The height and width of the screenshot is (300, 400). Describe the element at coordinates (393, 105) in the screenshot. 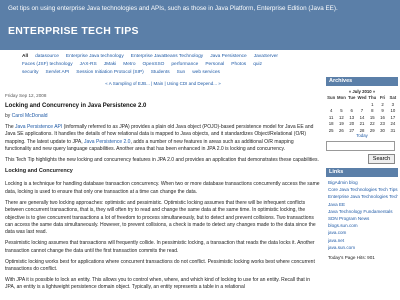

I see `calendar-day: 3` at that location.